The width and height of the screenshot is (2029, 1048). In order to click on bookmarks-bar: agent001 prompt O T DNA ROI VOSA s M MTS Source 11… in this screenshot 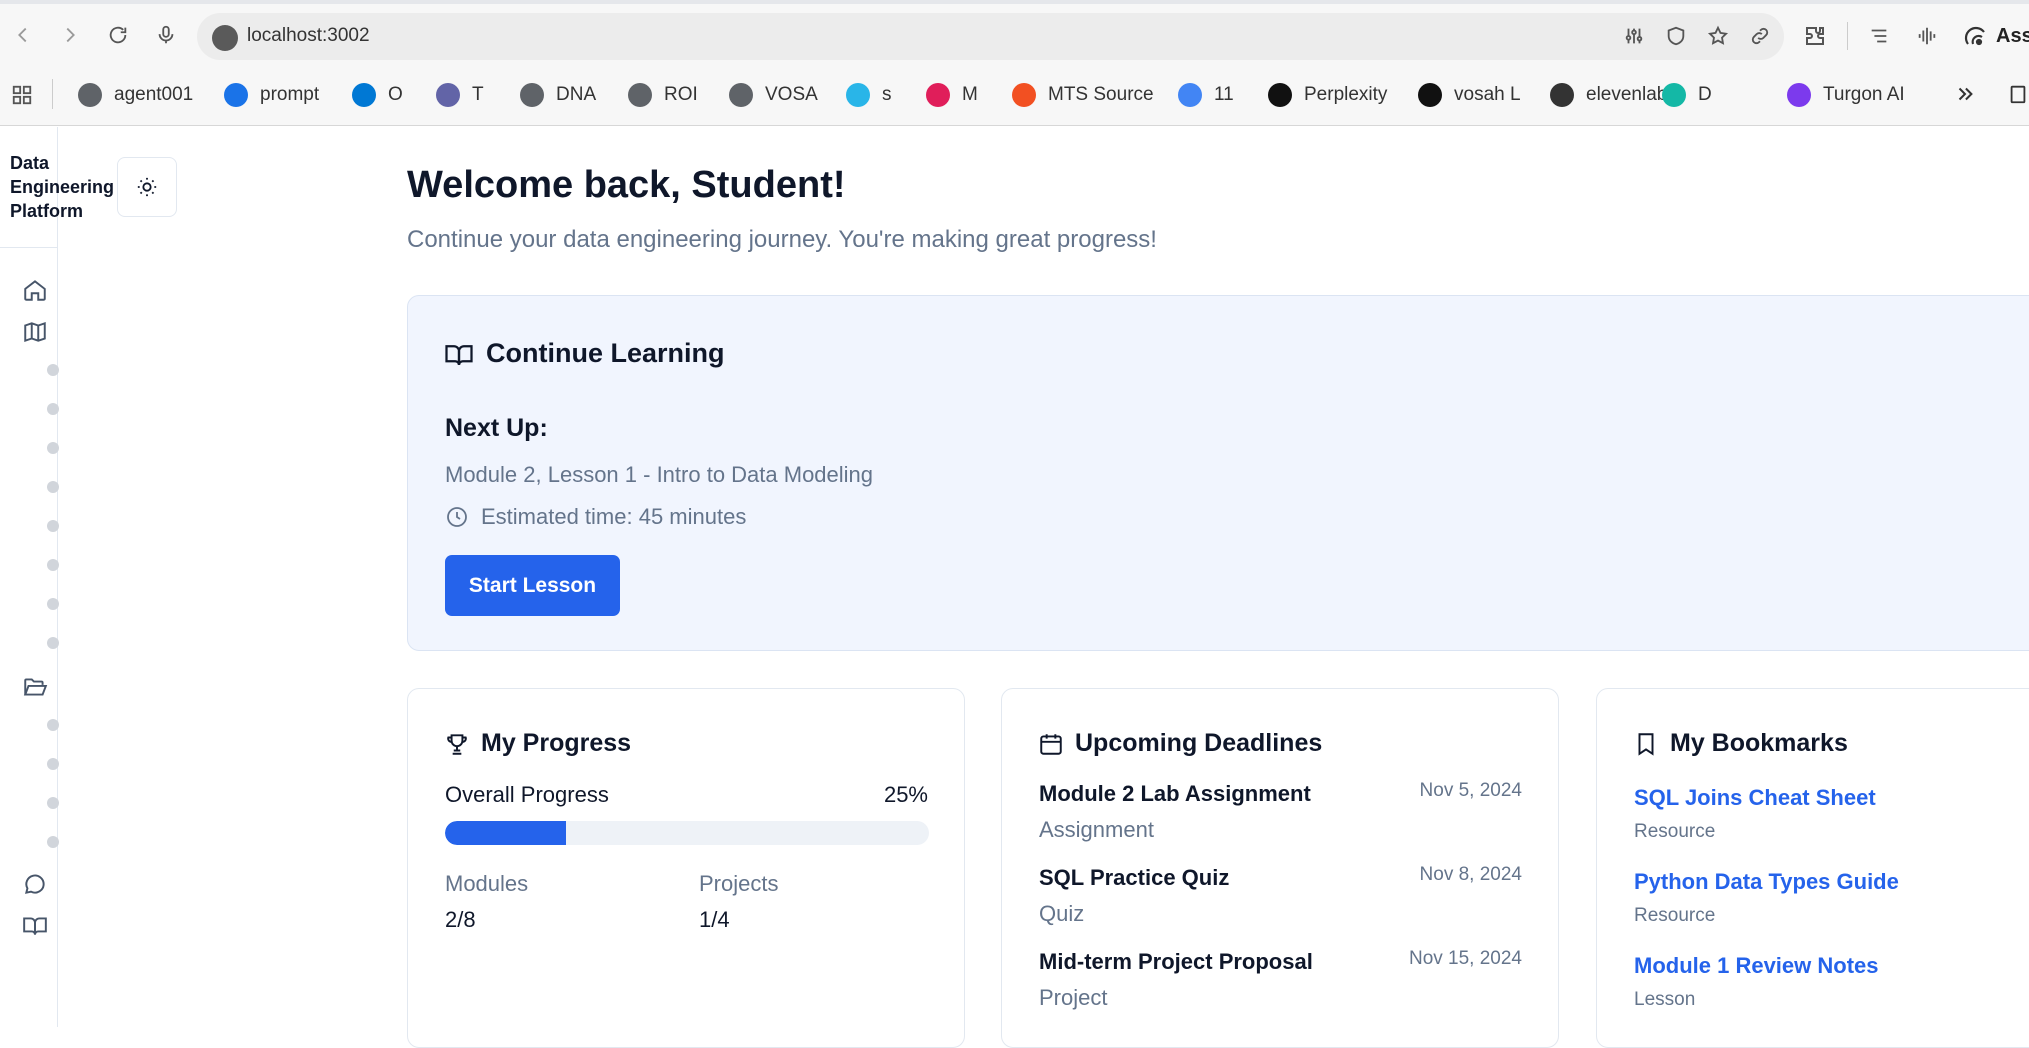, I will do `click(1014, 94)`.